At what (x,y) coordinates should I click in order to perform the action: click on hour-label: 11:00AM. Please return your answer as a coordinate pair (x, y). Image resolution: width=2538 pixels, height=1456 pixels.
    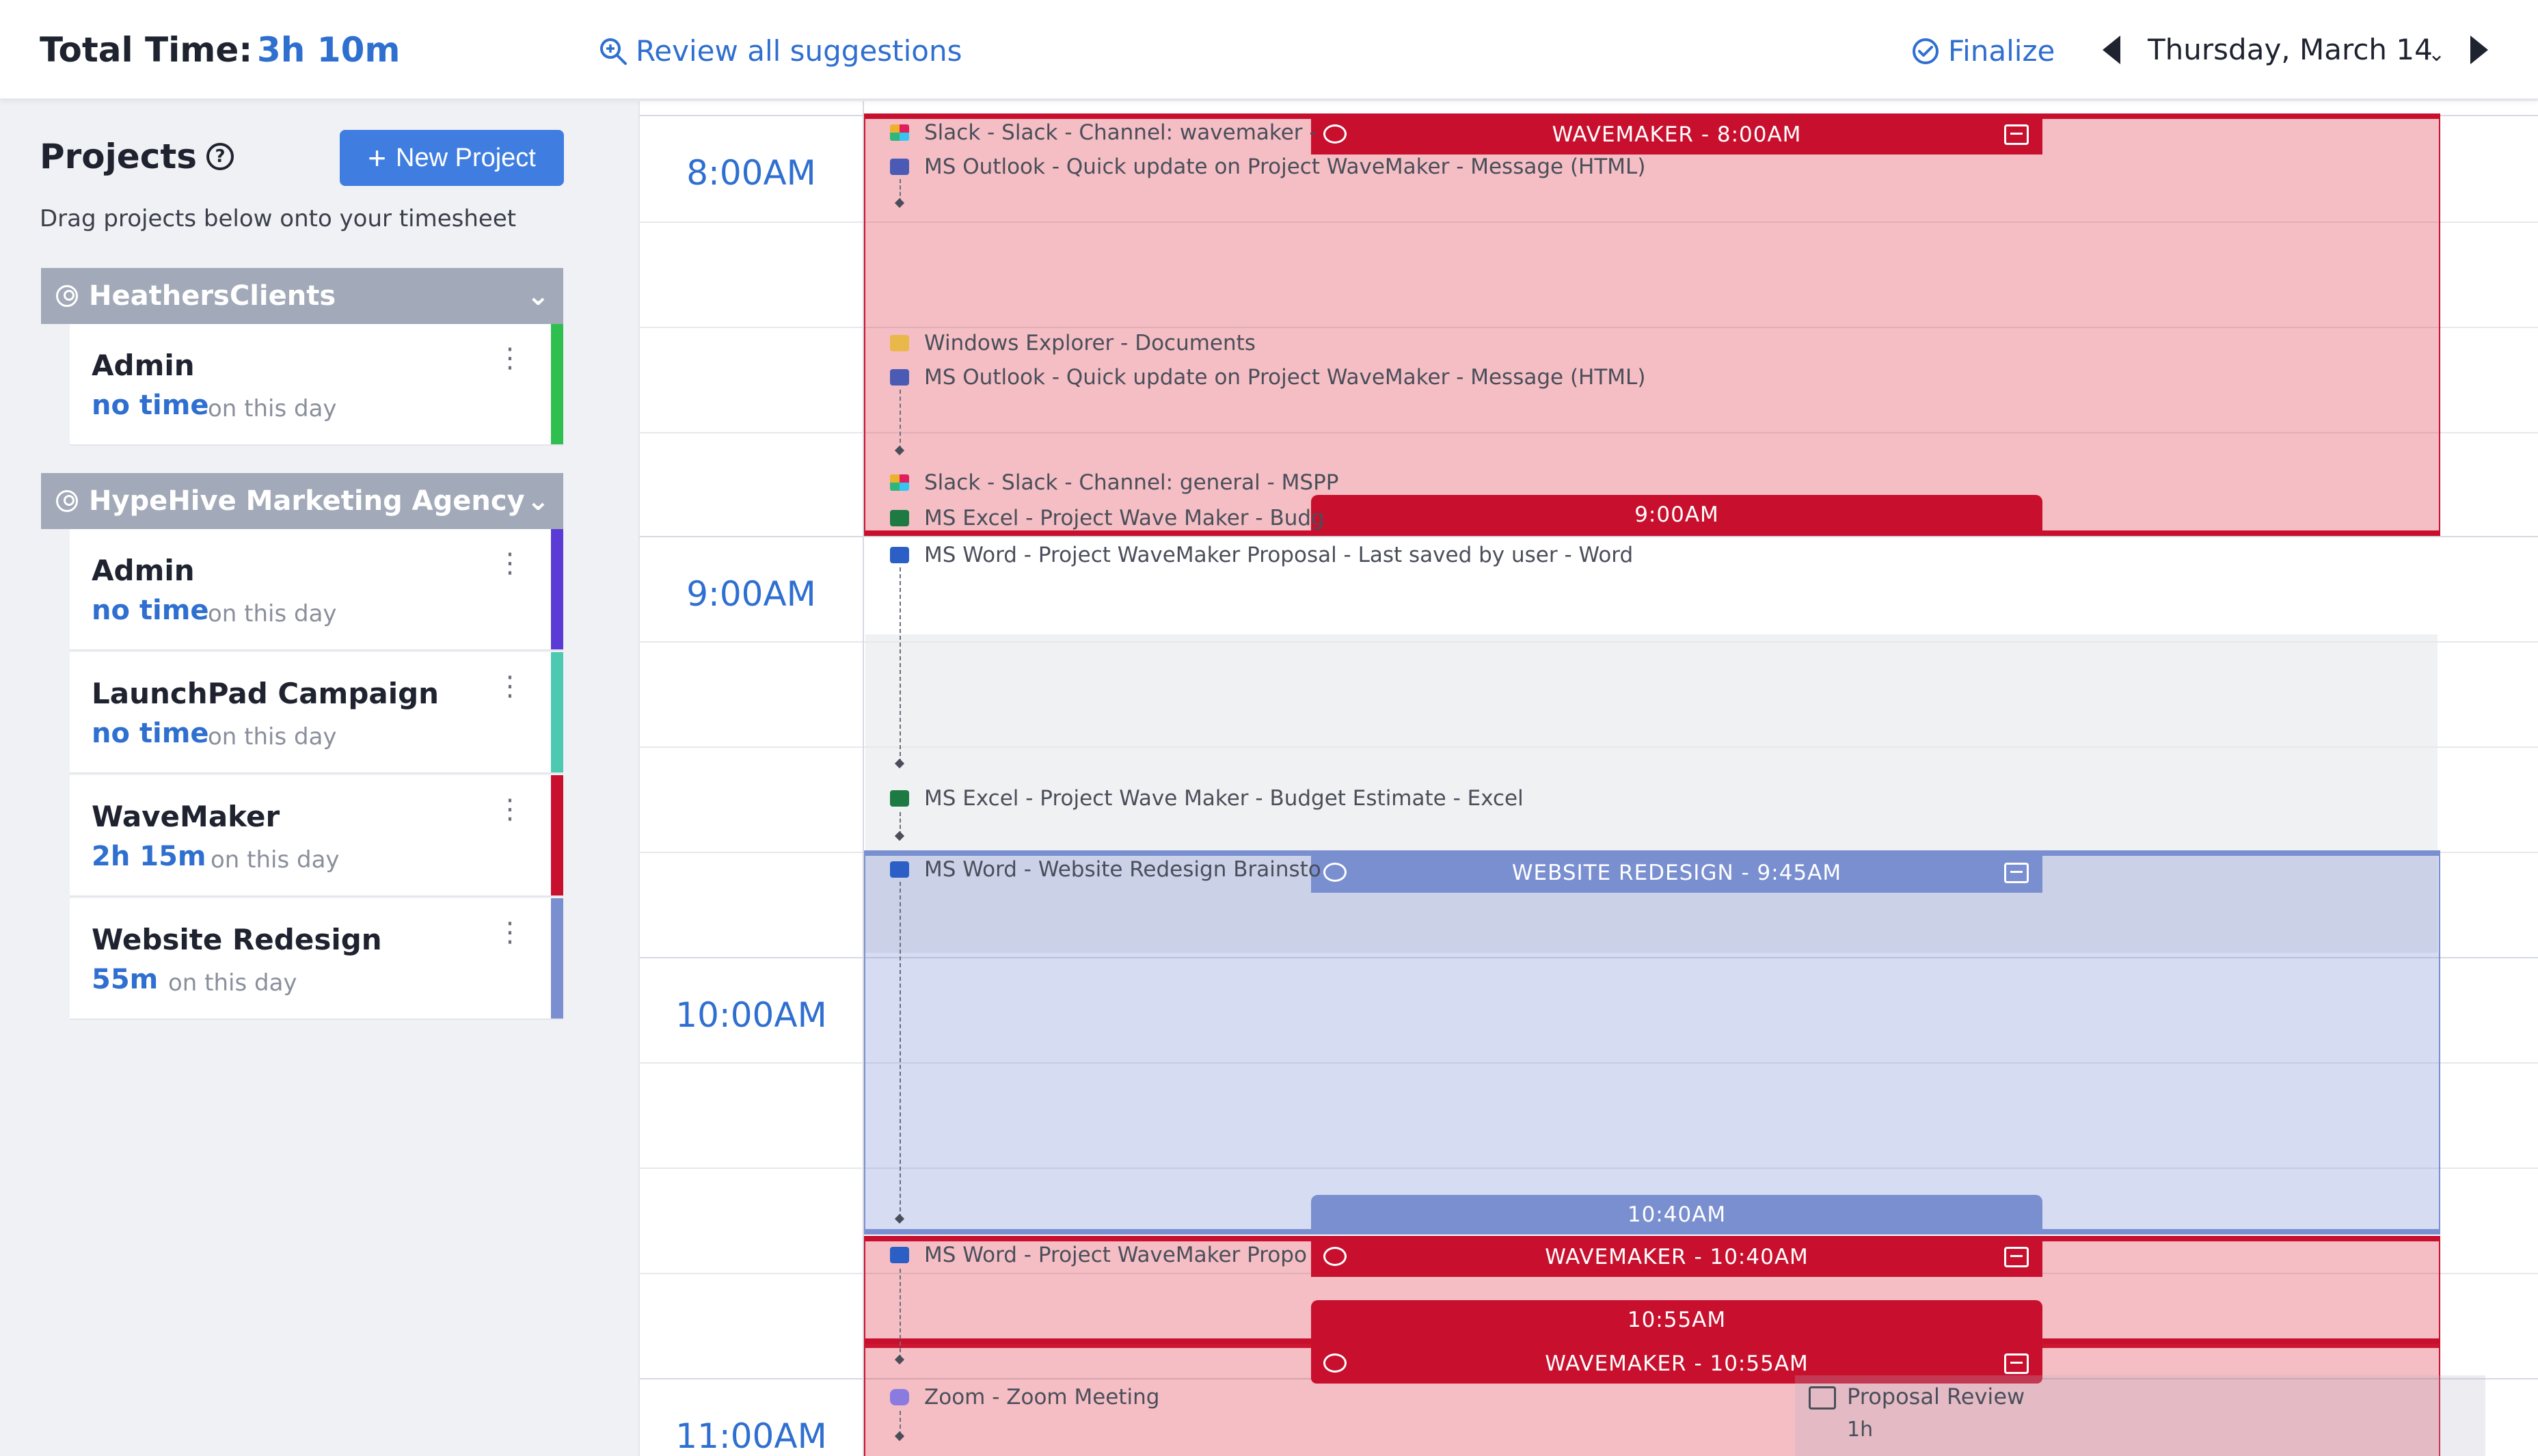
    Looking at the image, I should click on (751, 1436).